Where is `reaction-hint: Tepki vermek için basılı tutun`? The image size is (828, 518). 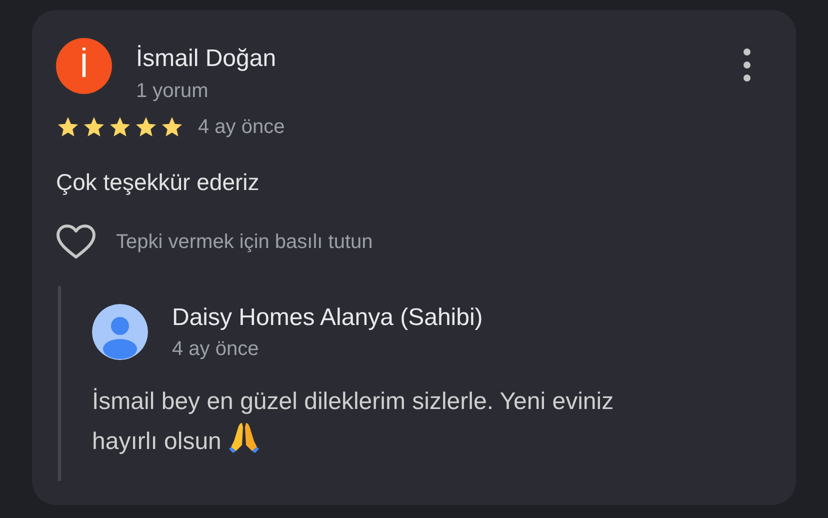 reaction-hint: Tepki vermek için basılı tutun is located at coordinates (244, 242).